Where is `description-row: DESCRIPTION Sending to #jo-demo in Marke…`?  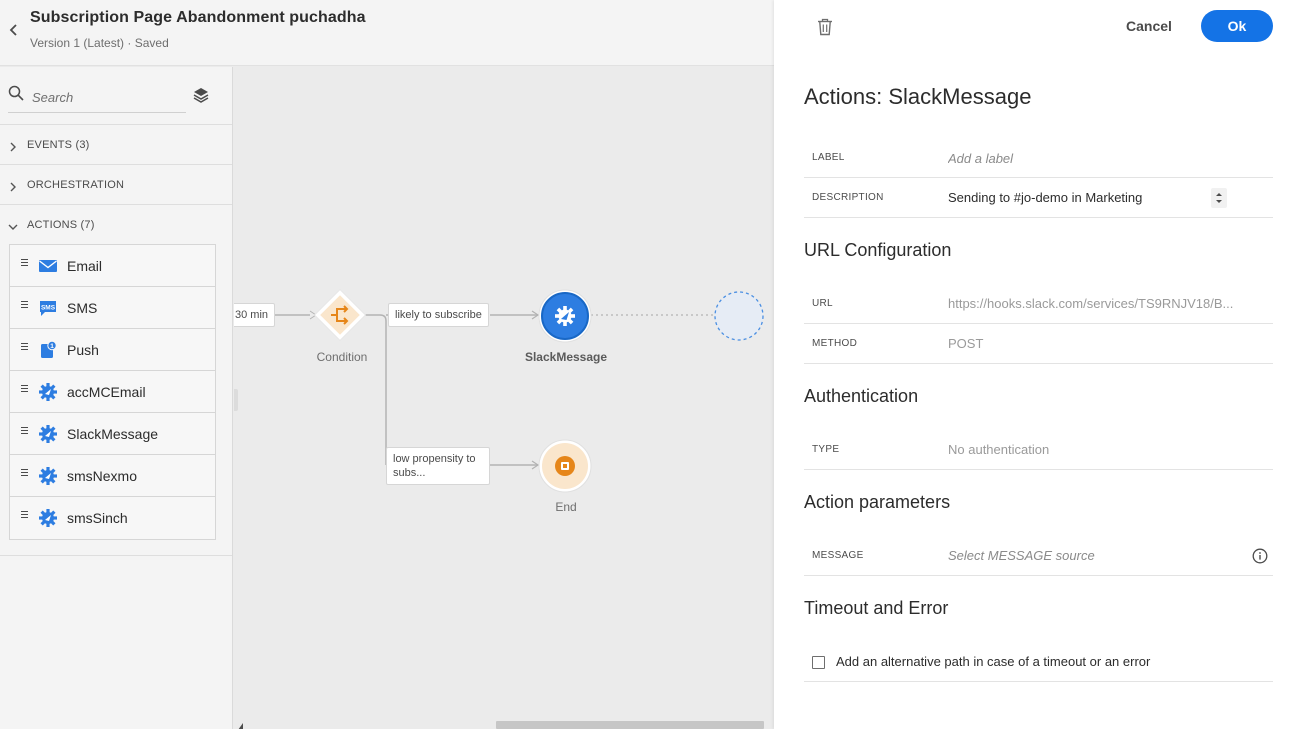
description-row: DESCRIPTION Sending to #jo-demo in Marke… is located at coordinates (1038, 198).